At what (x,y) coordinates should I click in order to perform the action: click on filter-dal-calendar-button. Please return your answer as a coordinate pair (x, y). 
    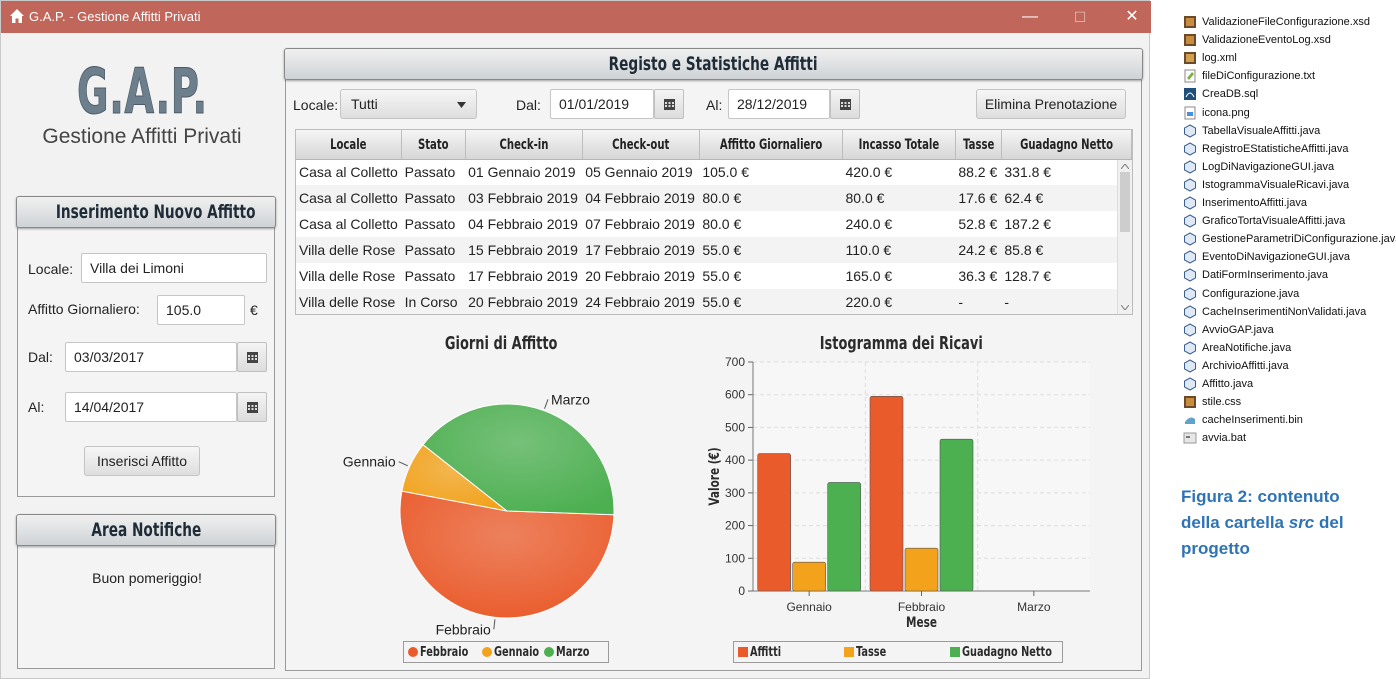
    Looking at the image, I should click on (669, 104).